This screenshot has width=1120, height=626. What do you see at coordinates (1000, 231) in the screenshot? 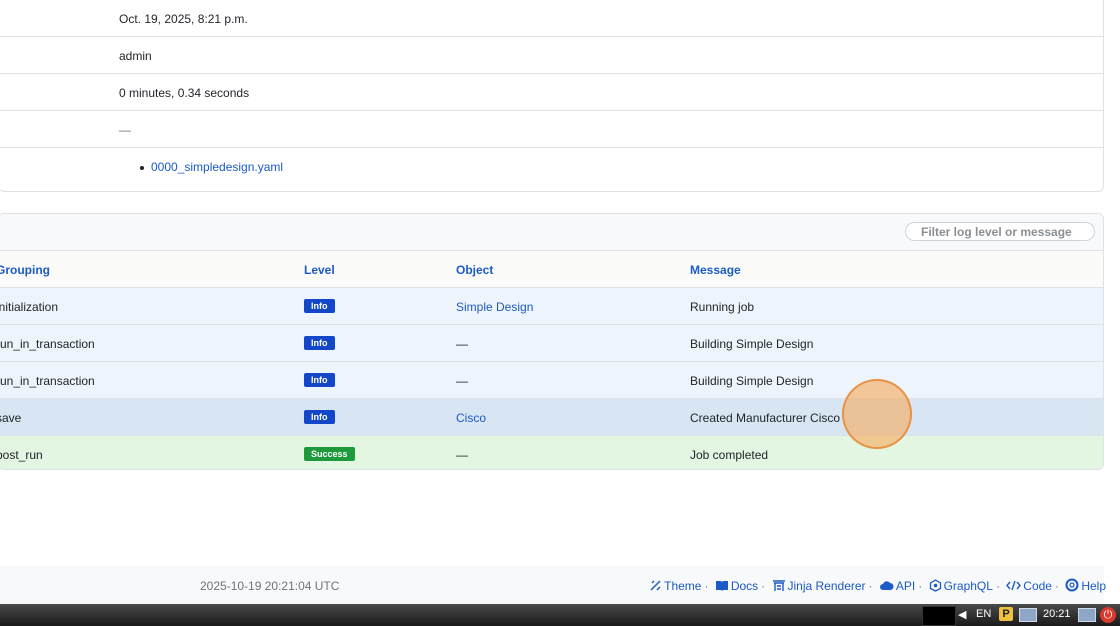
I see `log-filter-input` at bounding box center [1000, 231].